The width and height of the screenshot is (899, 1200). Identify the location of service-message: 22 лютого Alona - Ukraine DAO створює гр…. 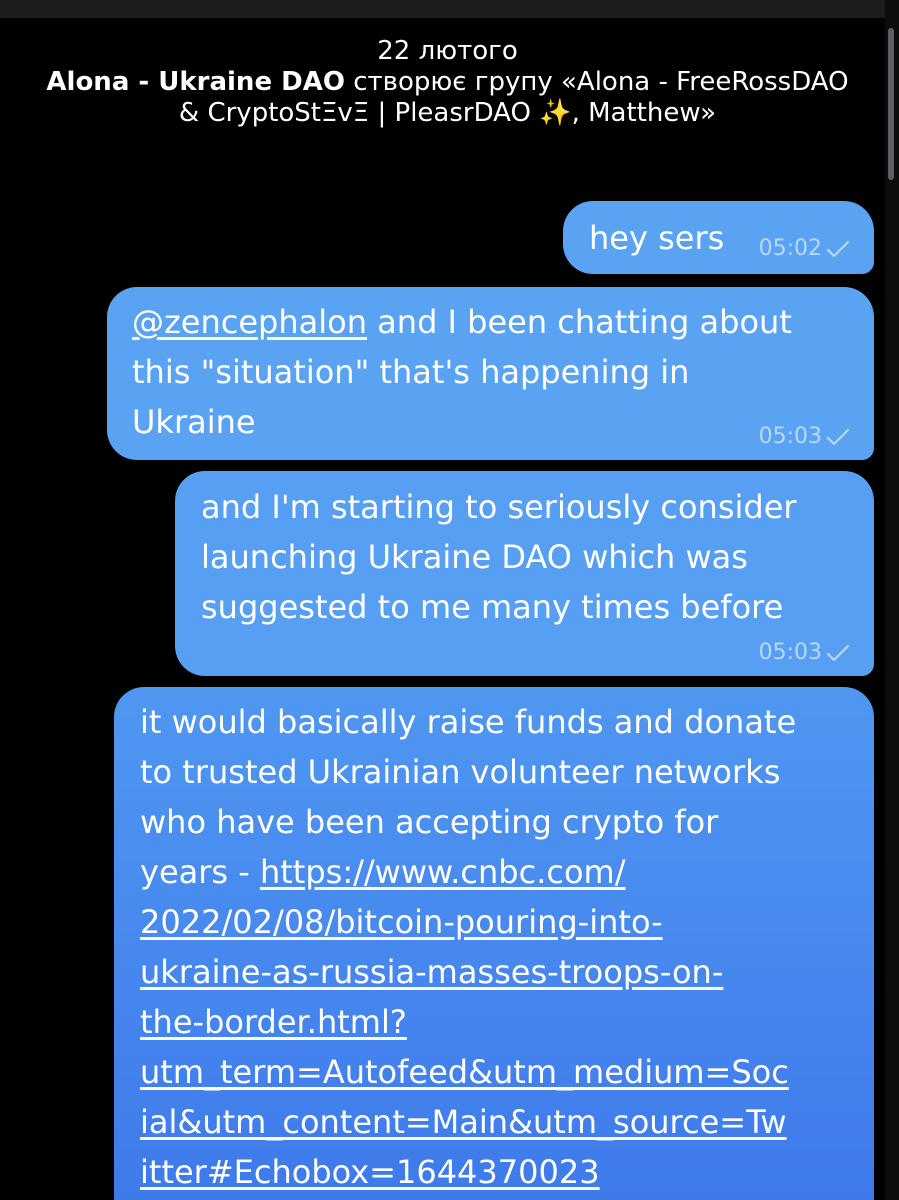
(447, 82).